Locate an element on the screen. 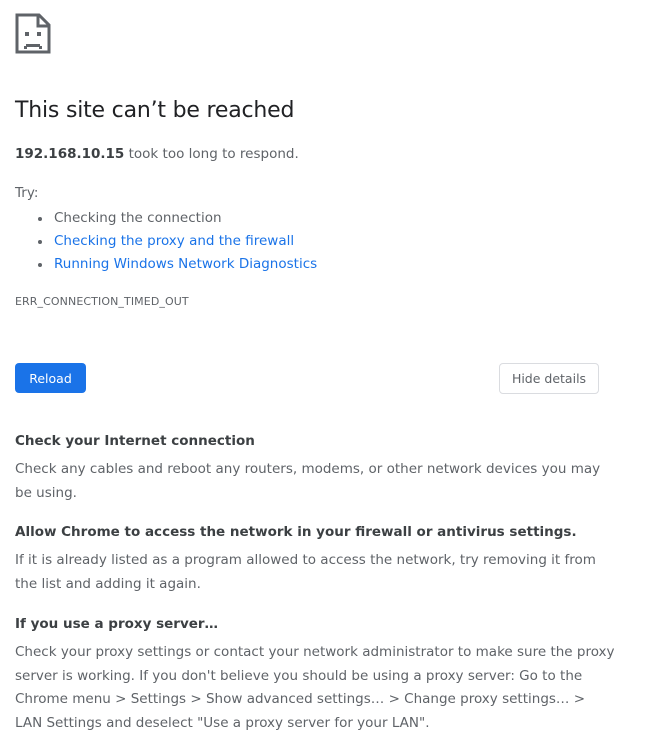 This screenshot has width=652, height=751. try-label: Try: is located at coordinates (27, 193).